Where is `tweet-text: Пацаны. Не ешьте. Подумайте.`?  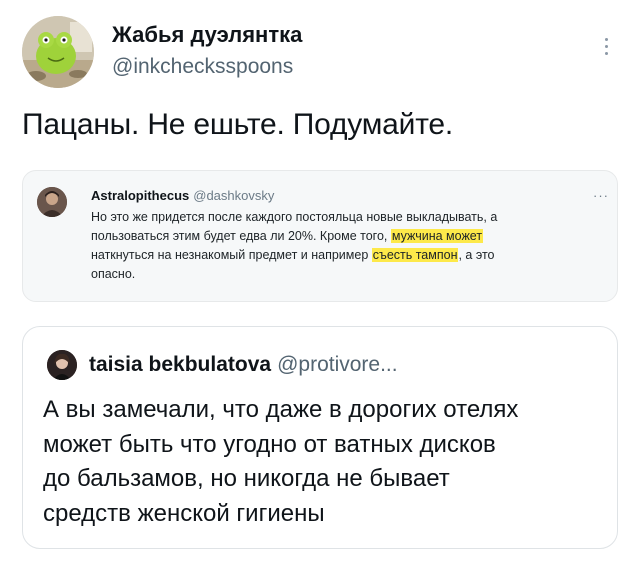 tweet-text: Пацаны. Не ешьте. Подумайте. is located at coordinates (238, 124).